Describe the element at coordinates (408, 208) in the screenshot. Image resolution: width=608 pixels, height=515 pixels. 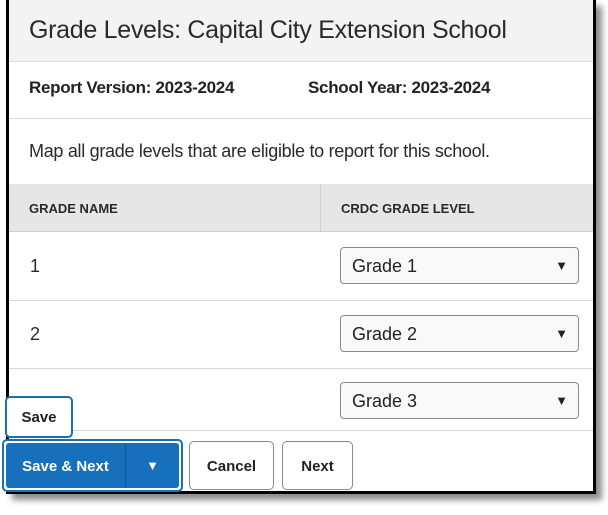
I see `column-header-crdc-grade-level: CRDC GRADE LEVEL` at that location.